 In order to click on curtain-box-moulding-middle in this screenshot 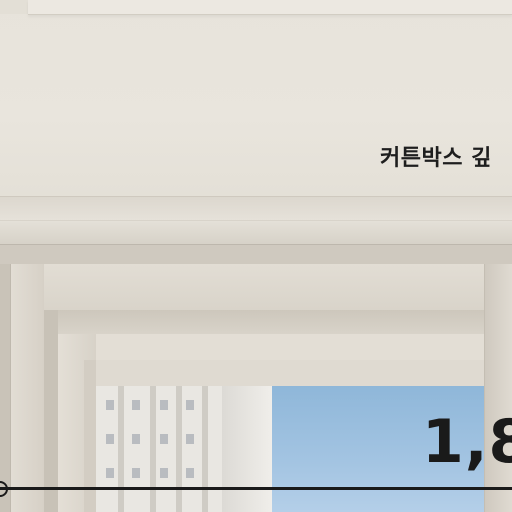, I will do `click(256, 232)`.